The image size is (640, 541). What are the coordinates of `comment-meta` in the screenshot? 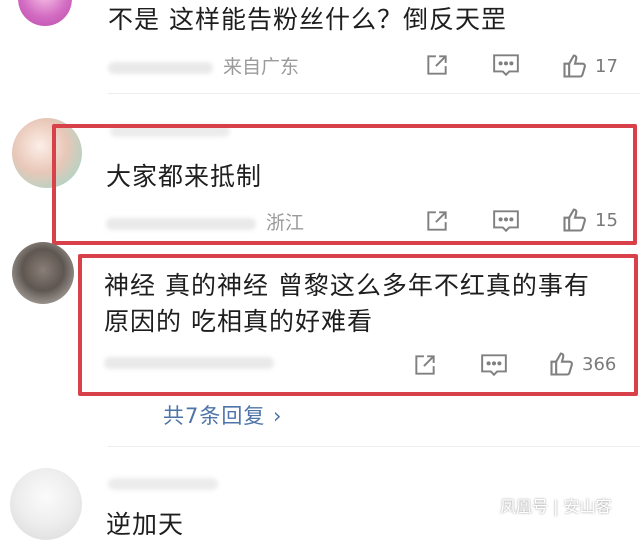 It's located at (194, 362).